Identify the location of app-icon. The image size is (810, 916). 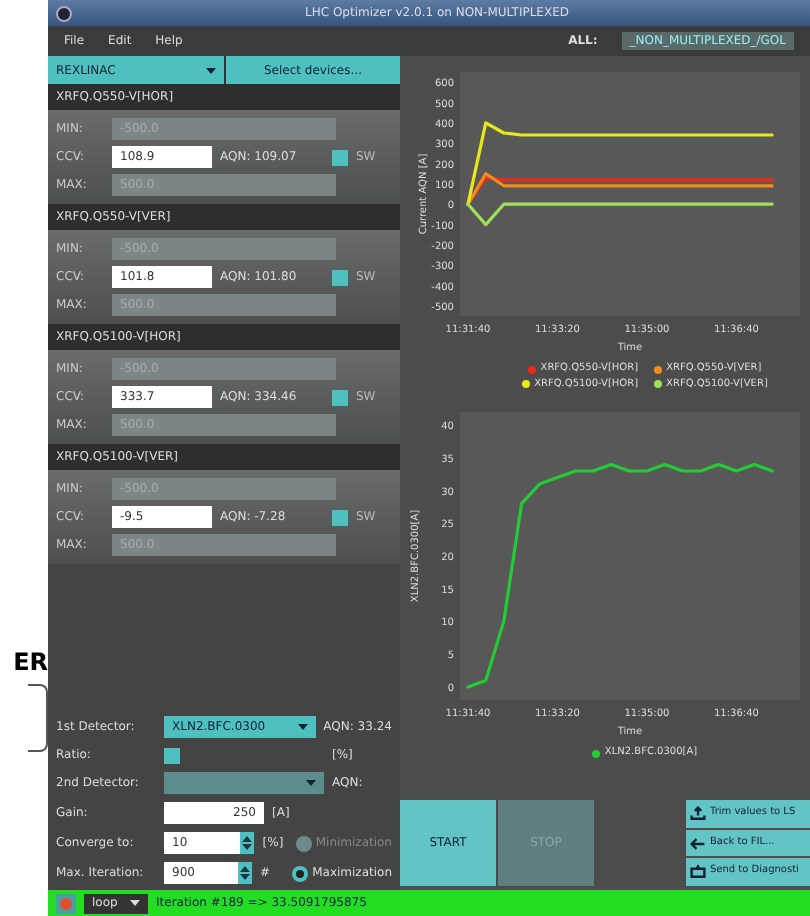
(64, 13).